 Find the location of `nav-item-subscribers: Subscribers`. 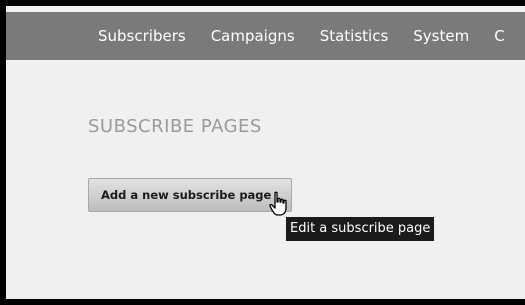

nav-item-subscribers: Subscribers is located at coordinates (142, 36).